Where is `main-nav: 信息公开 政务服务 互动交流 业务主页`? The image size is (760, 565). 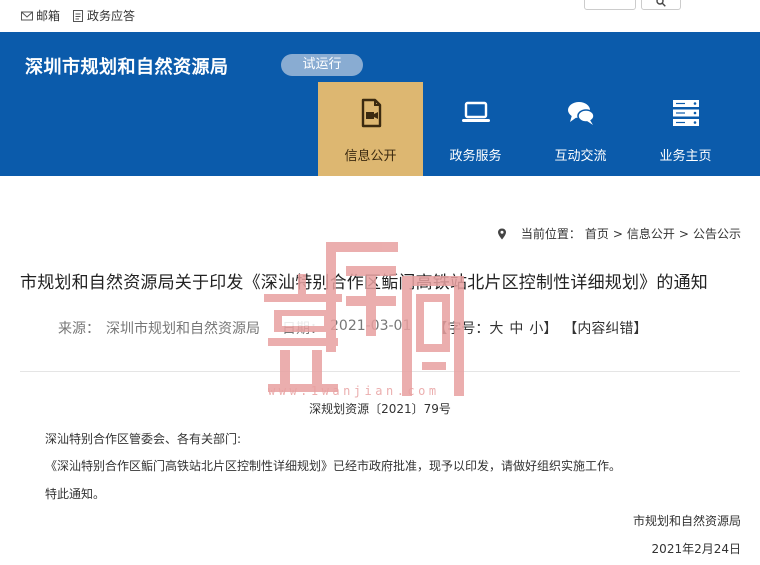
main-nav: 信息公开 政务服务 互动交流 业务主页 is located at coordinates (528, 129).